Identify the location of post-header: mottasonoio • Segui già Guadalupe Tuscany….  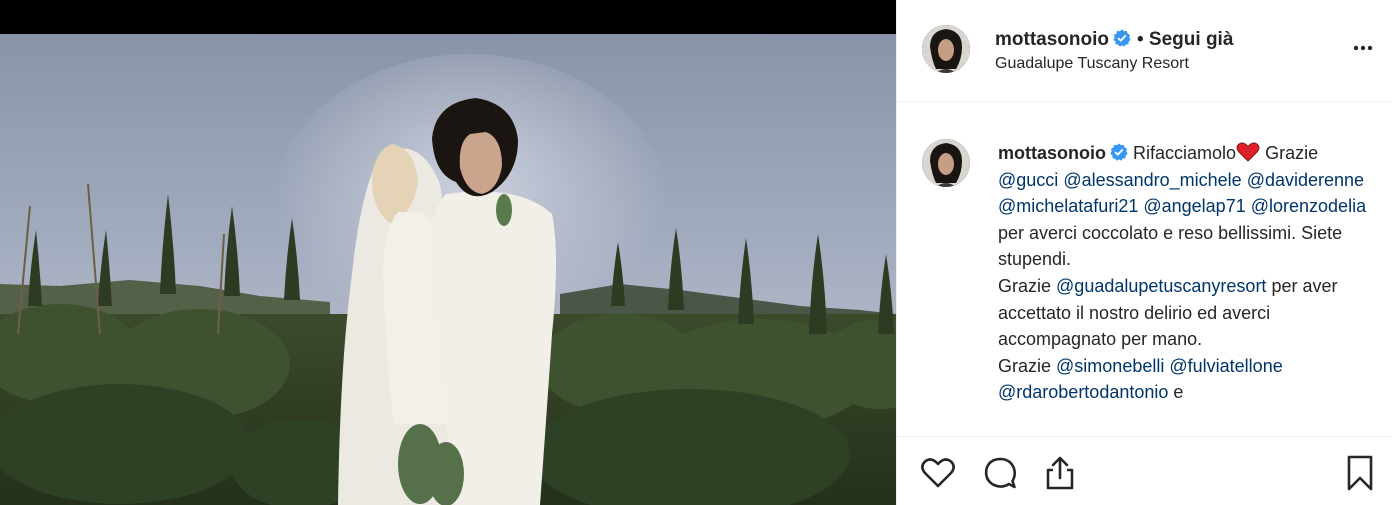
(1144, 51).